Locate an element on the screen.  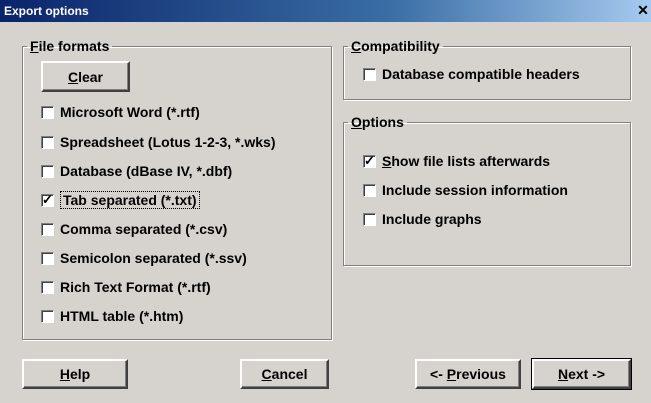
clear-button: Clear is located at coordinates (85, 76).